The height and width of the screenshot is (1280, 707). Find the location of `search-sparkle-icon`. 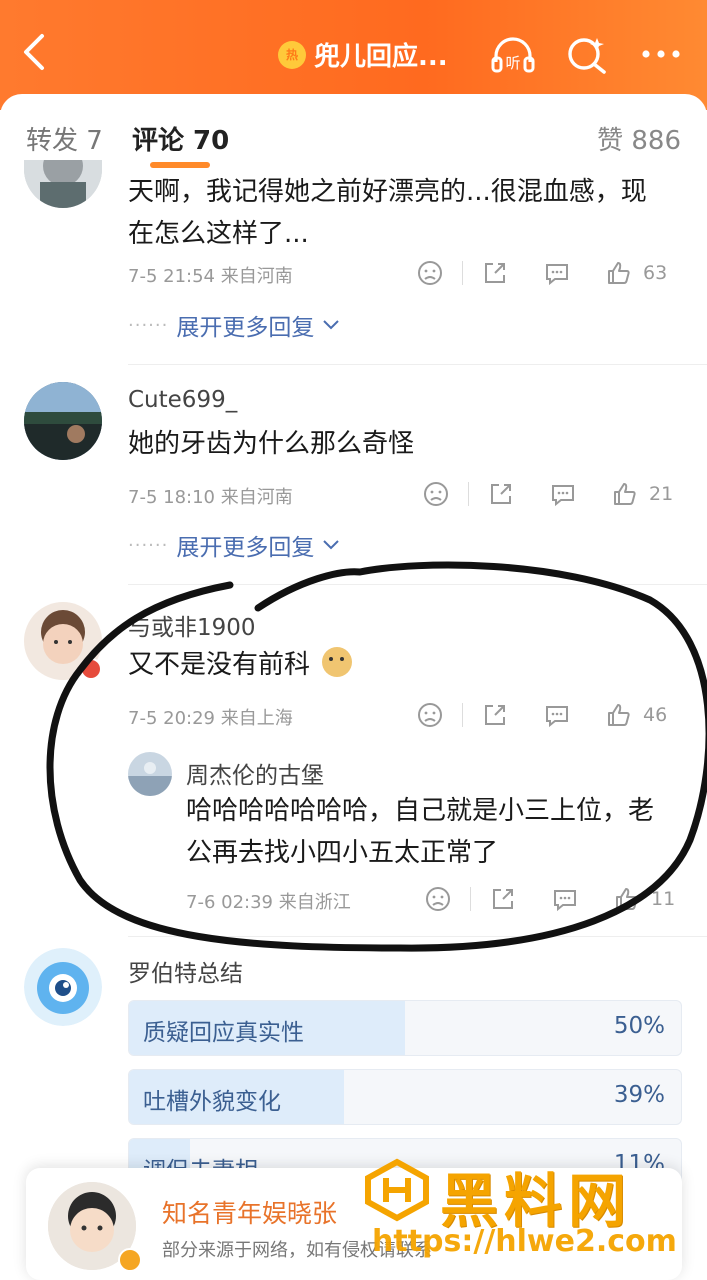

search-sparkle-icon is located at coordinates (587, 56).